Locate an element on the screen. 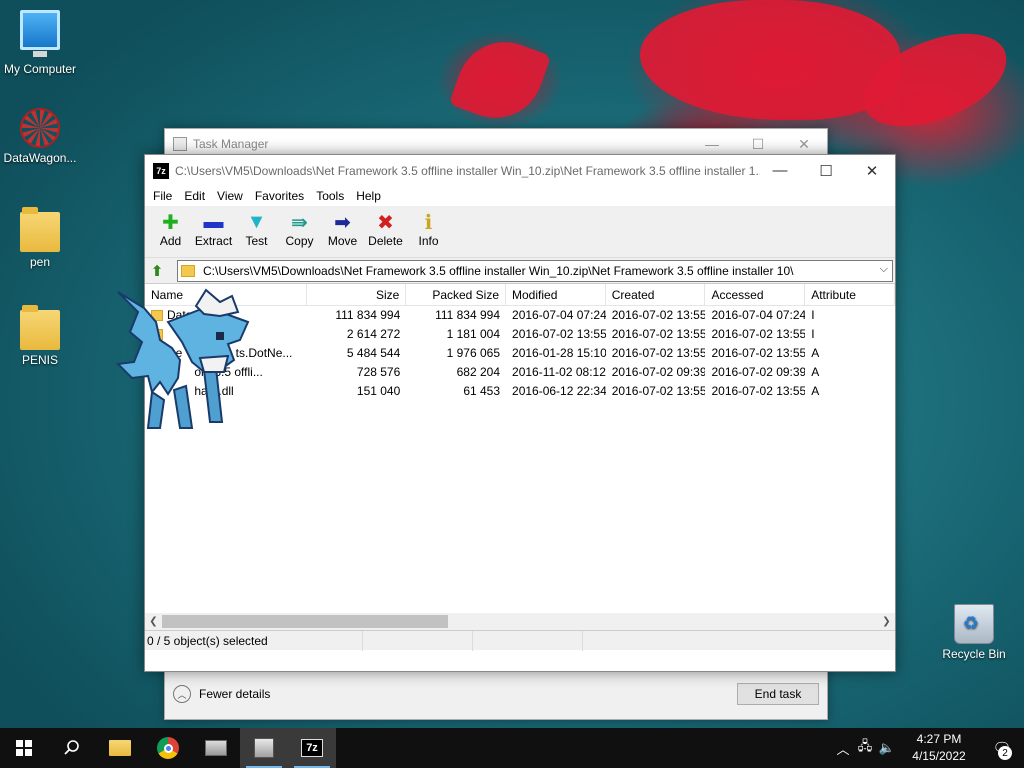 This screenshot has width=1024, height=768. toolbar-label: Extract is located at coordinates (213, 241).